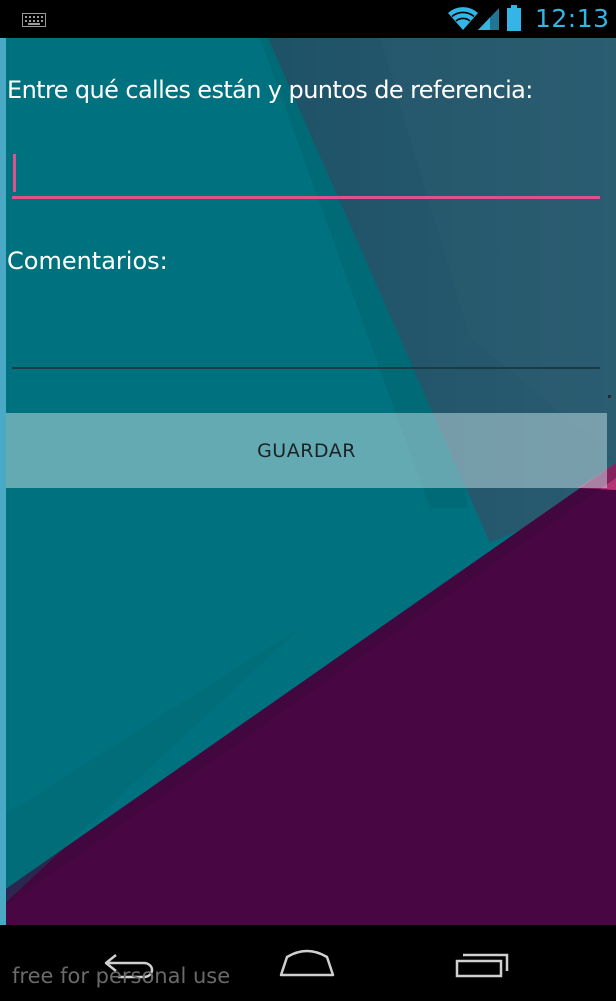 The width and height of the screenshot is (616, 1001). I want to click on navigation-bar: free for personal use, so click(308, 963).